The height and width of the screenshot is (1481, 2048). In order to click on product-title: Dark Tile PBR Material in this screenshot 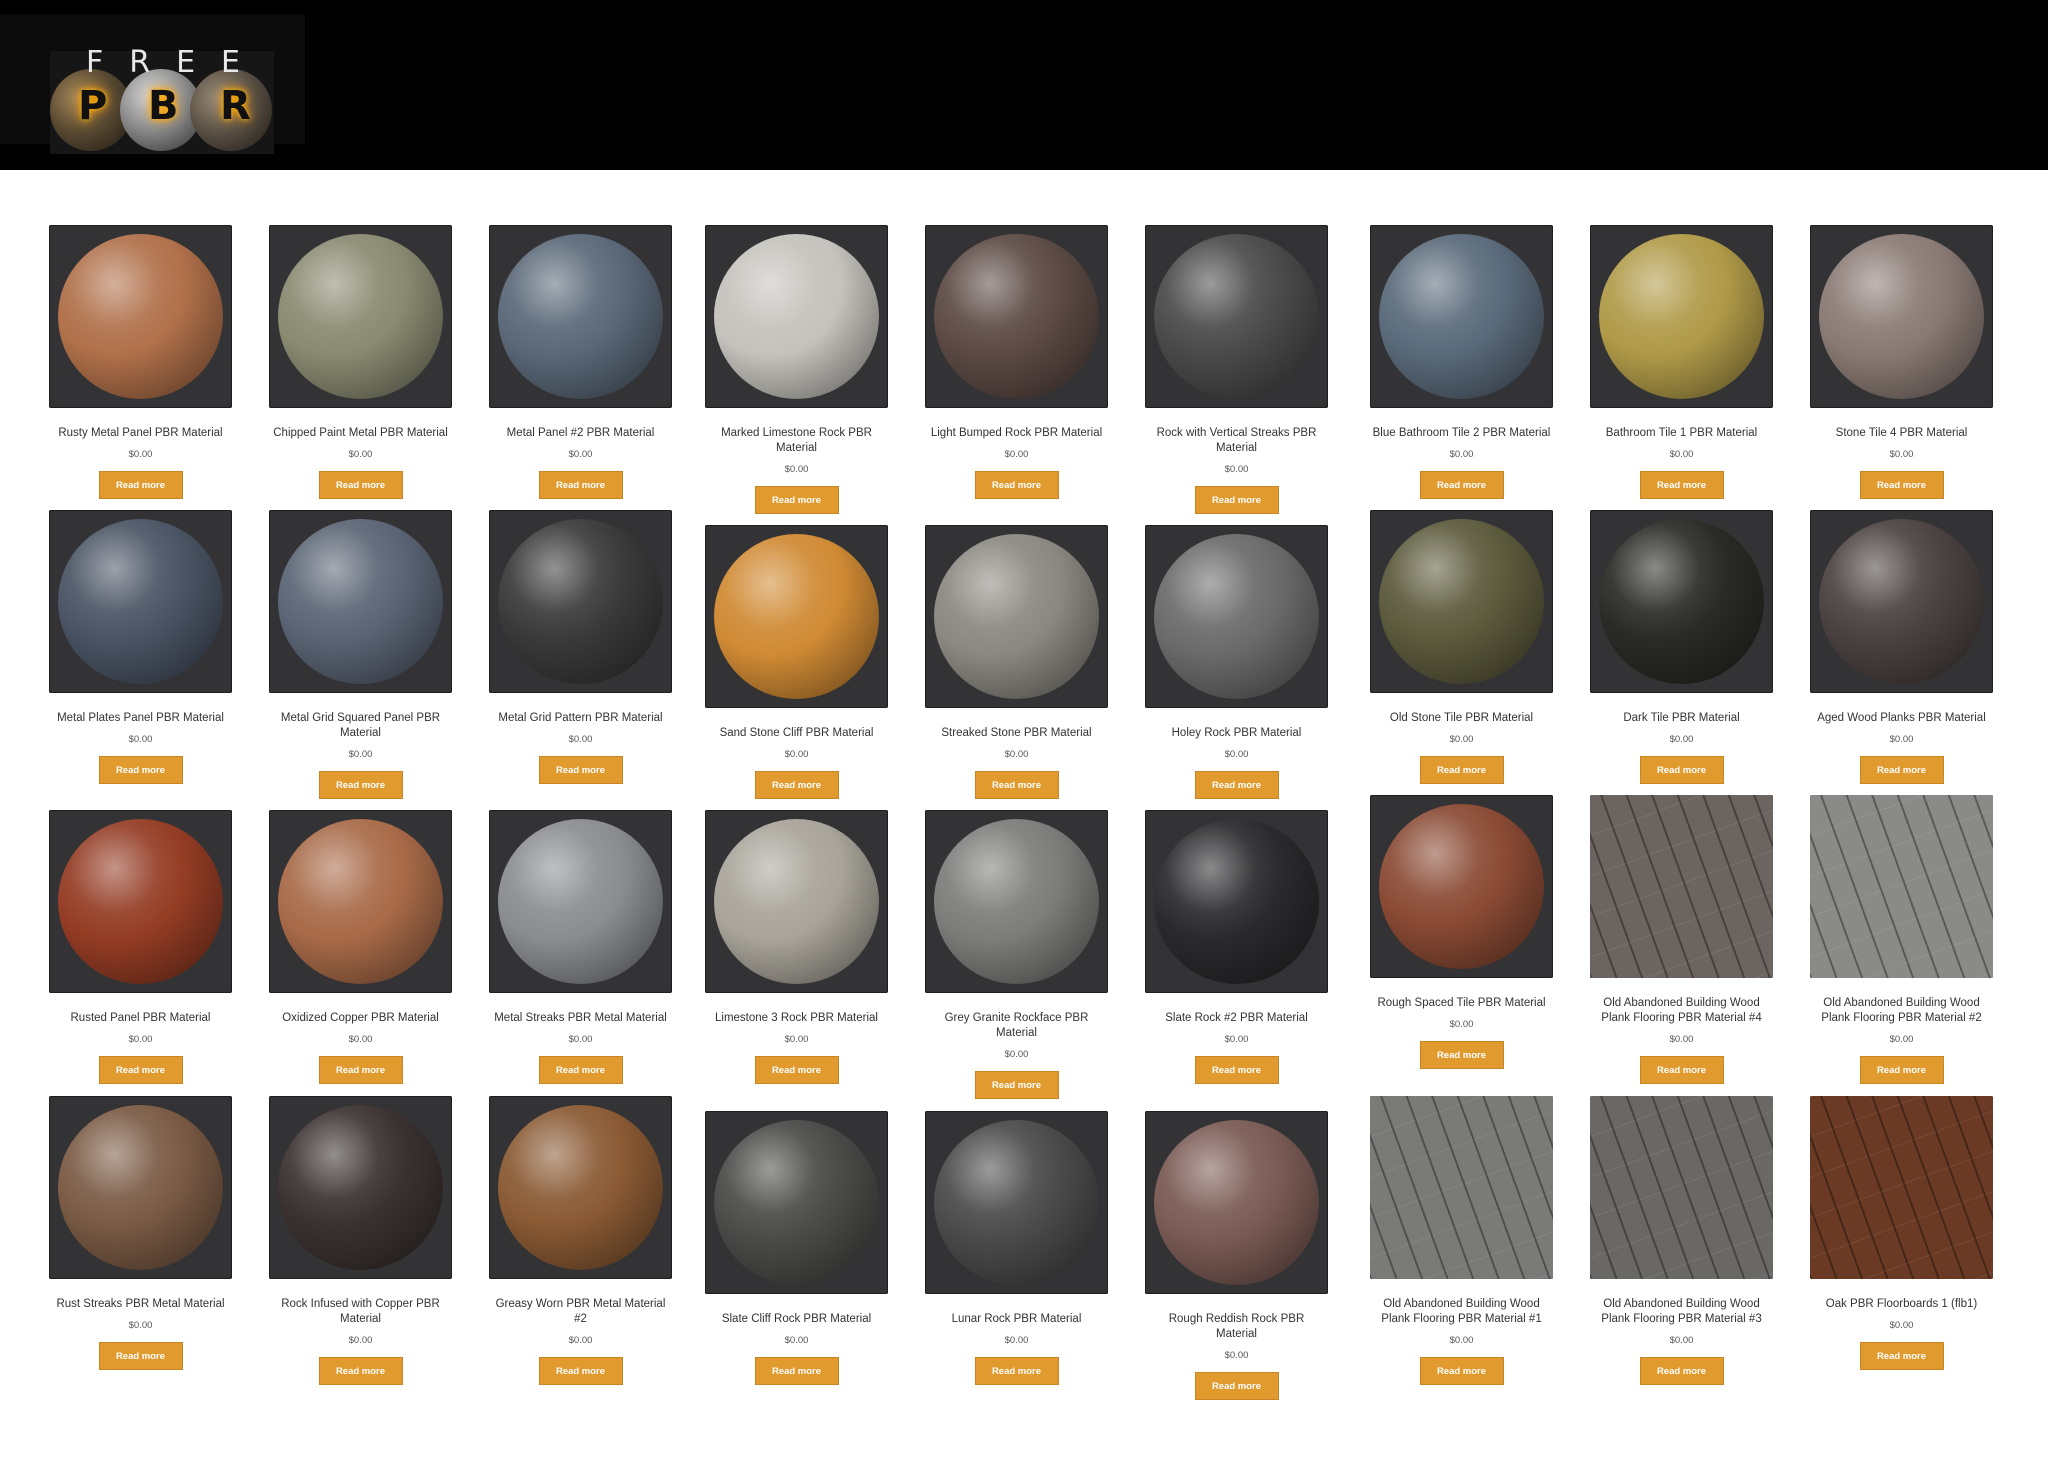, I will do `click(1681, 718)`.